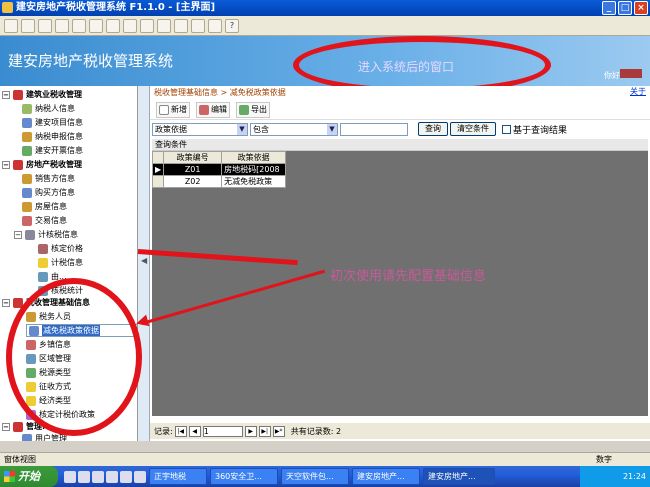 The height and width of the screenshot is (487, 650). I want to click on tree-item-seller: 销售方信息, so click(48, 178).